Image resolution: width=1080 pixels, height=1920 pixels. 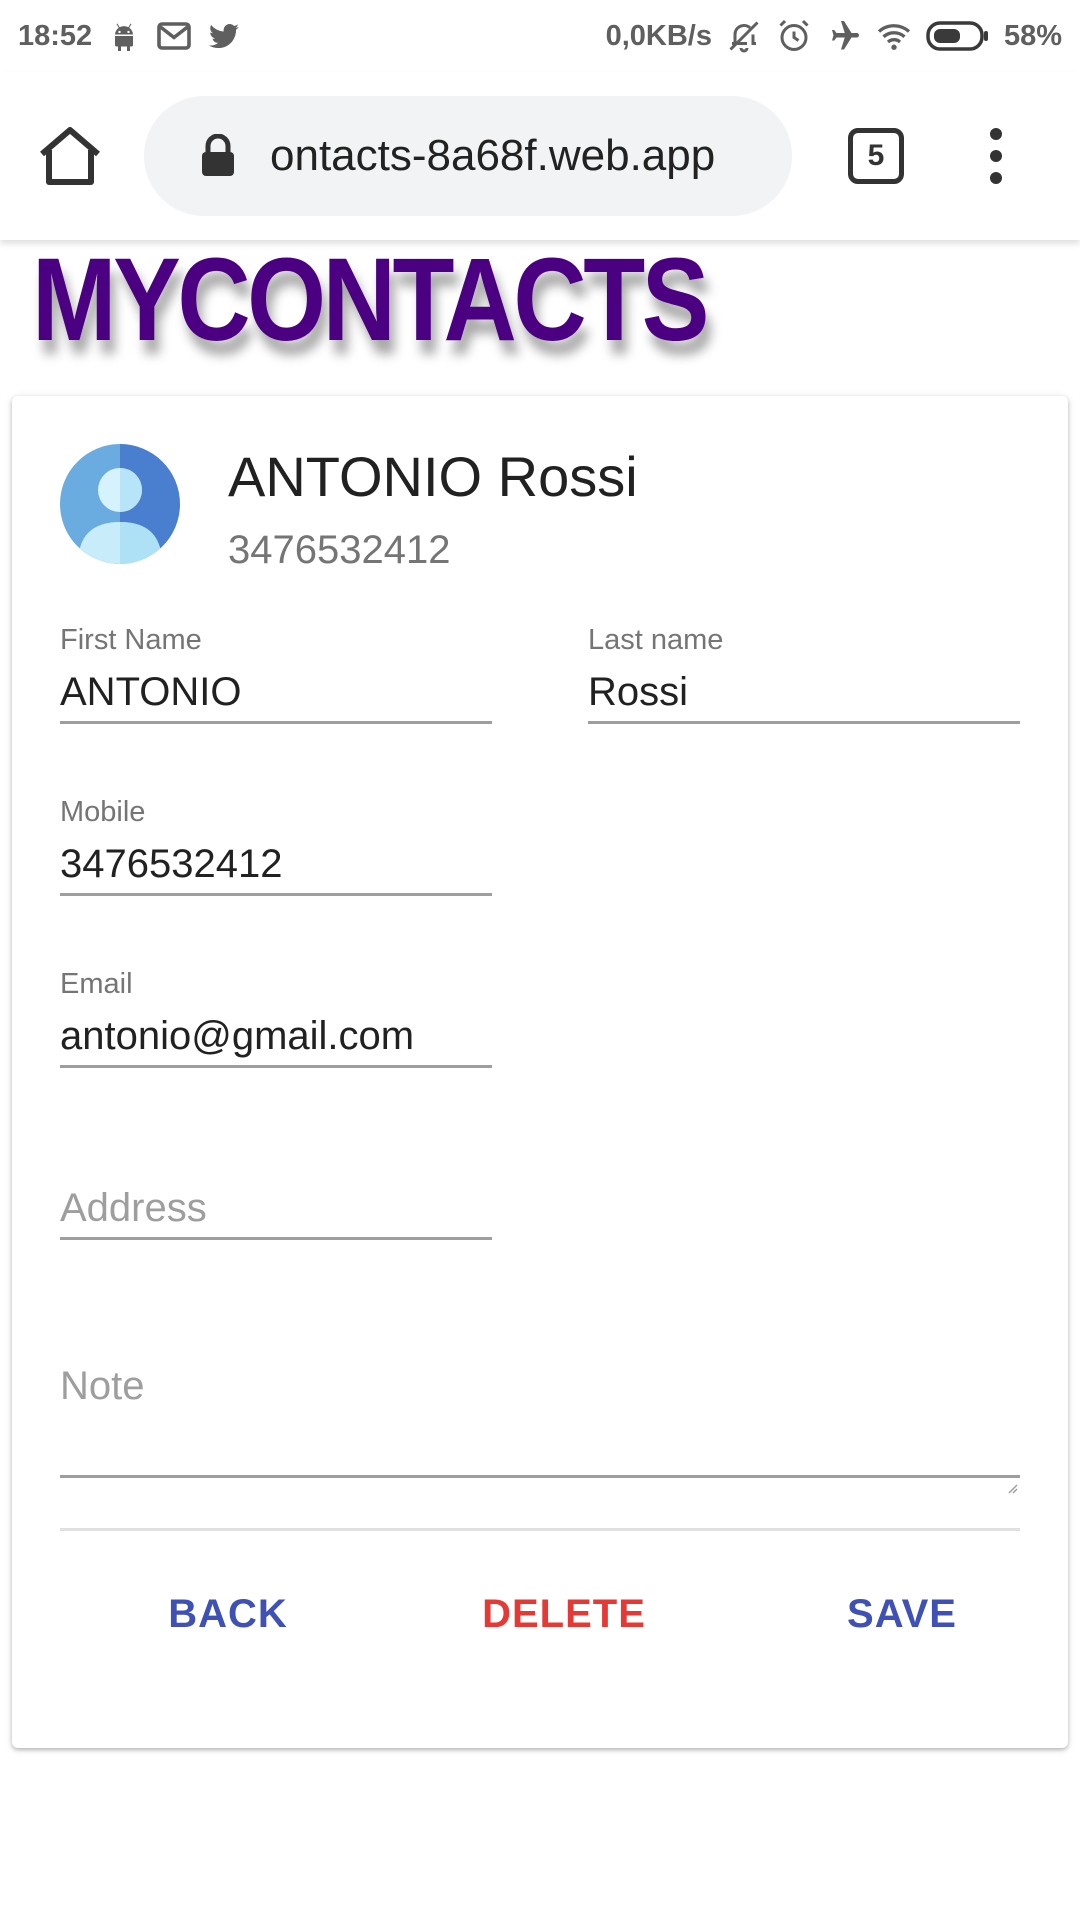 What do you see at coordinates (804, 692) in the screenshot?
I see `last-name-input: Rossi` at bounding box center [804, 692].